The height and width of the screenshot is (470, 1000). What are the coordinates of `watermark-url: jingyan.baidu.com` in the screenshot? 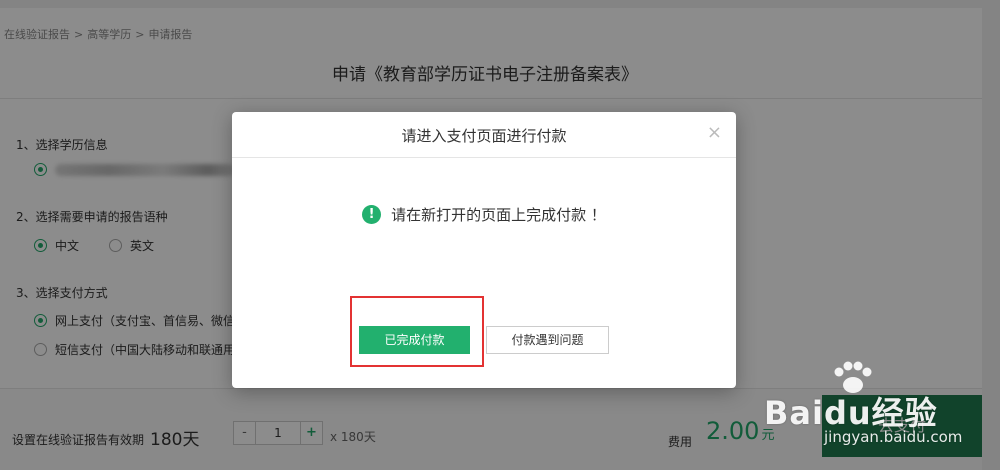 It's located at (893, 437).